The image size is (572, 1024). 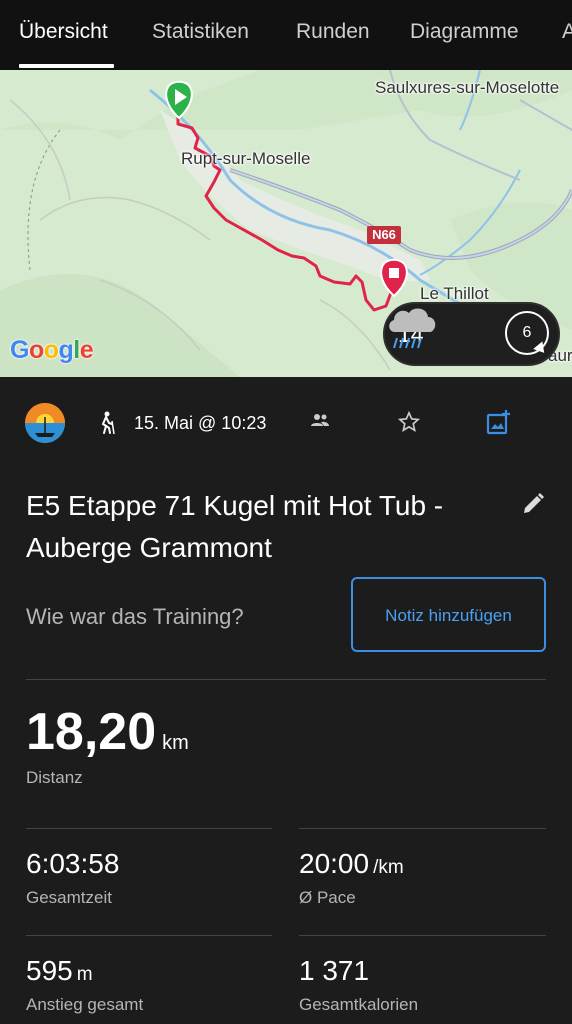 What do you see at coordinates (135, 616) in the screenshot?
I see `training-feedback-question: Wie war das Training?` at bounding box center [135, 616].